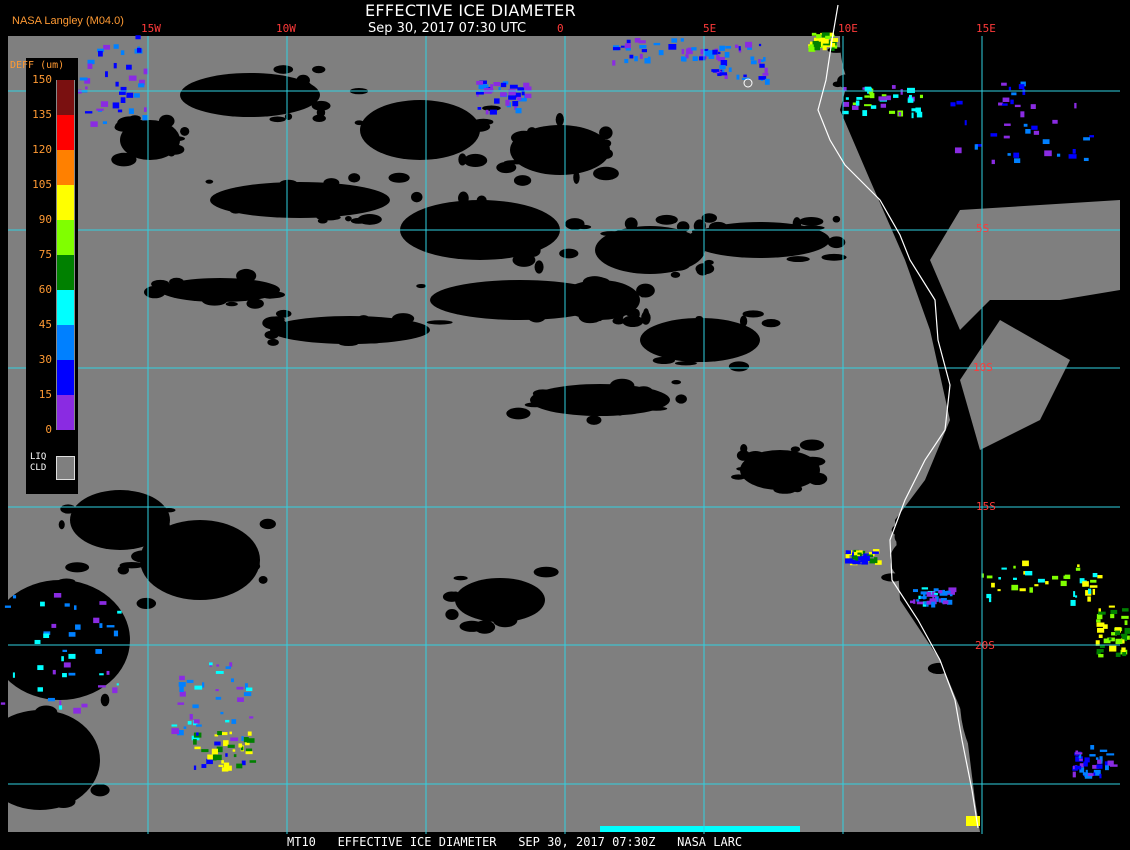 This screenshot has width=1130, height=850. What do you see at coordinates (151, 28) in the screenshot?
I see `lon-label-15w: 15W` at bounding box center [151, 28].